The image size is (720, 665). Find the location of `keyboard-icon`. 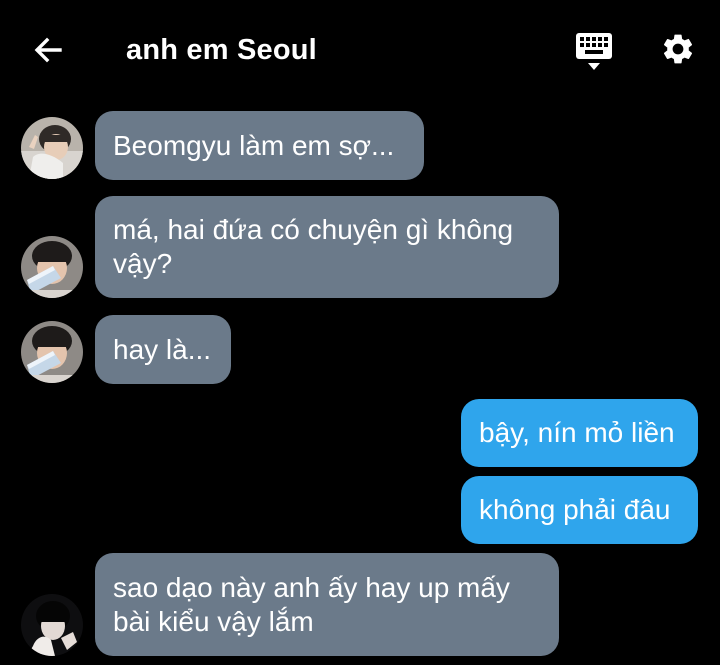

keyboard-icon is located at coordinates (594, 51).